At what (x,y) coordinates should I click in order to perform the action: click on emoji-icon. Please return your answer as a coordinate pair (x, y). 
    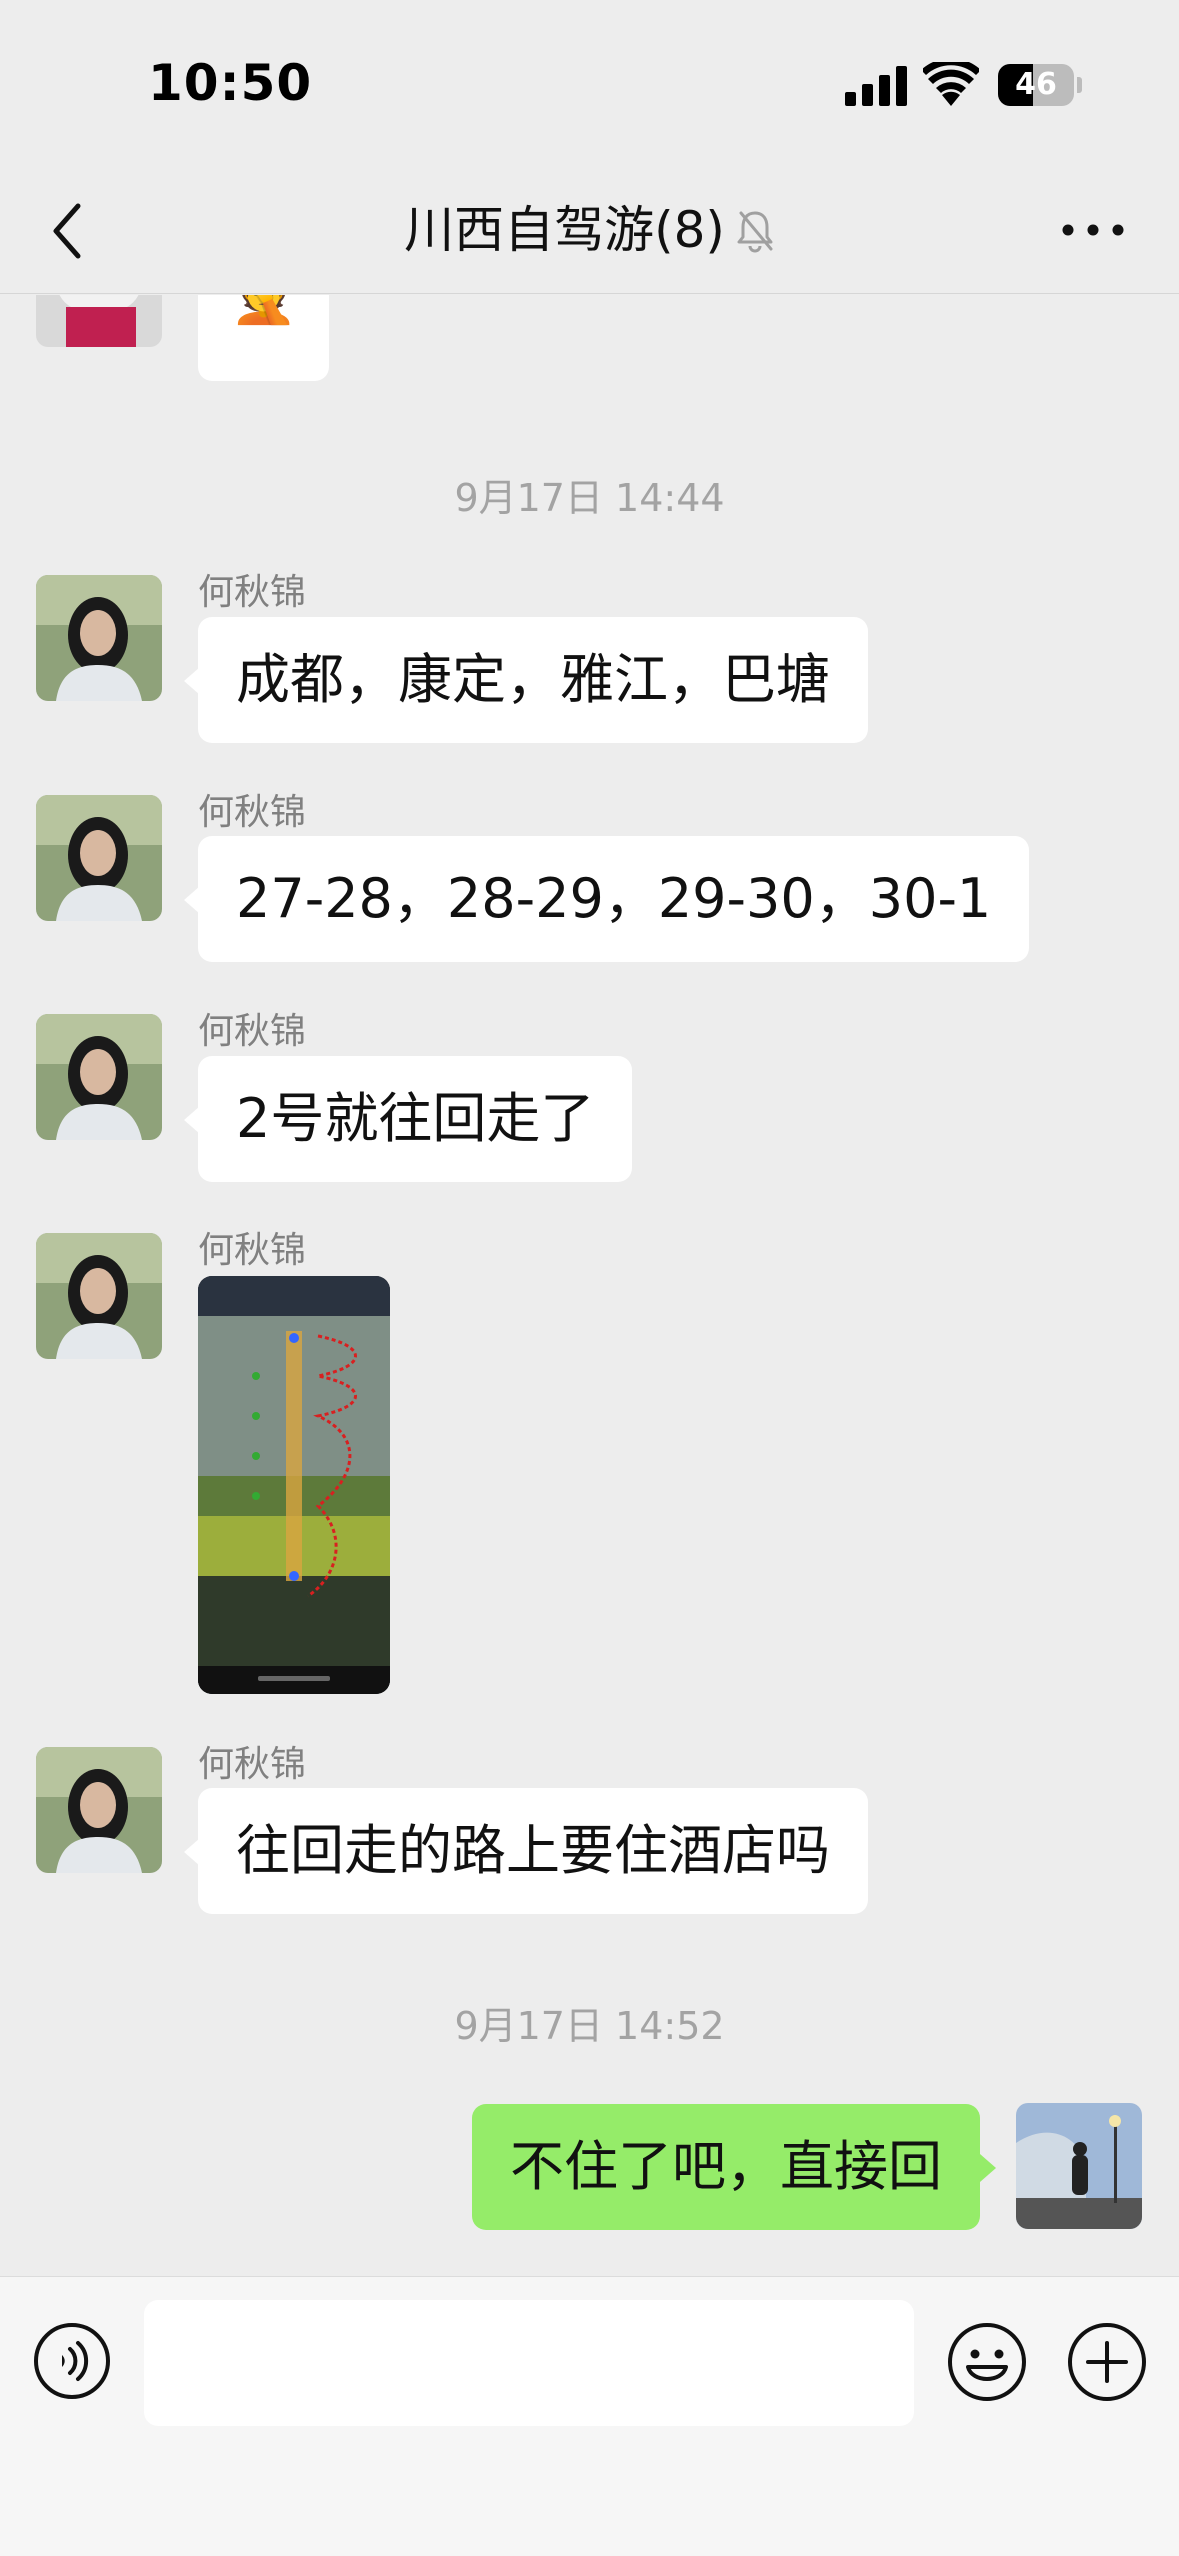
    Looking at the image, I should click on (987, 2362).